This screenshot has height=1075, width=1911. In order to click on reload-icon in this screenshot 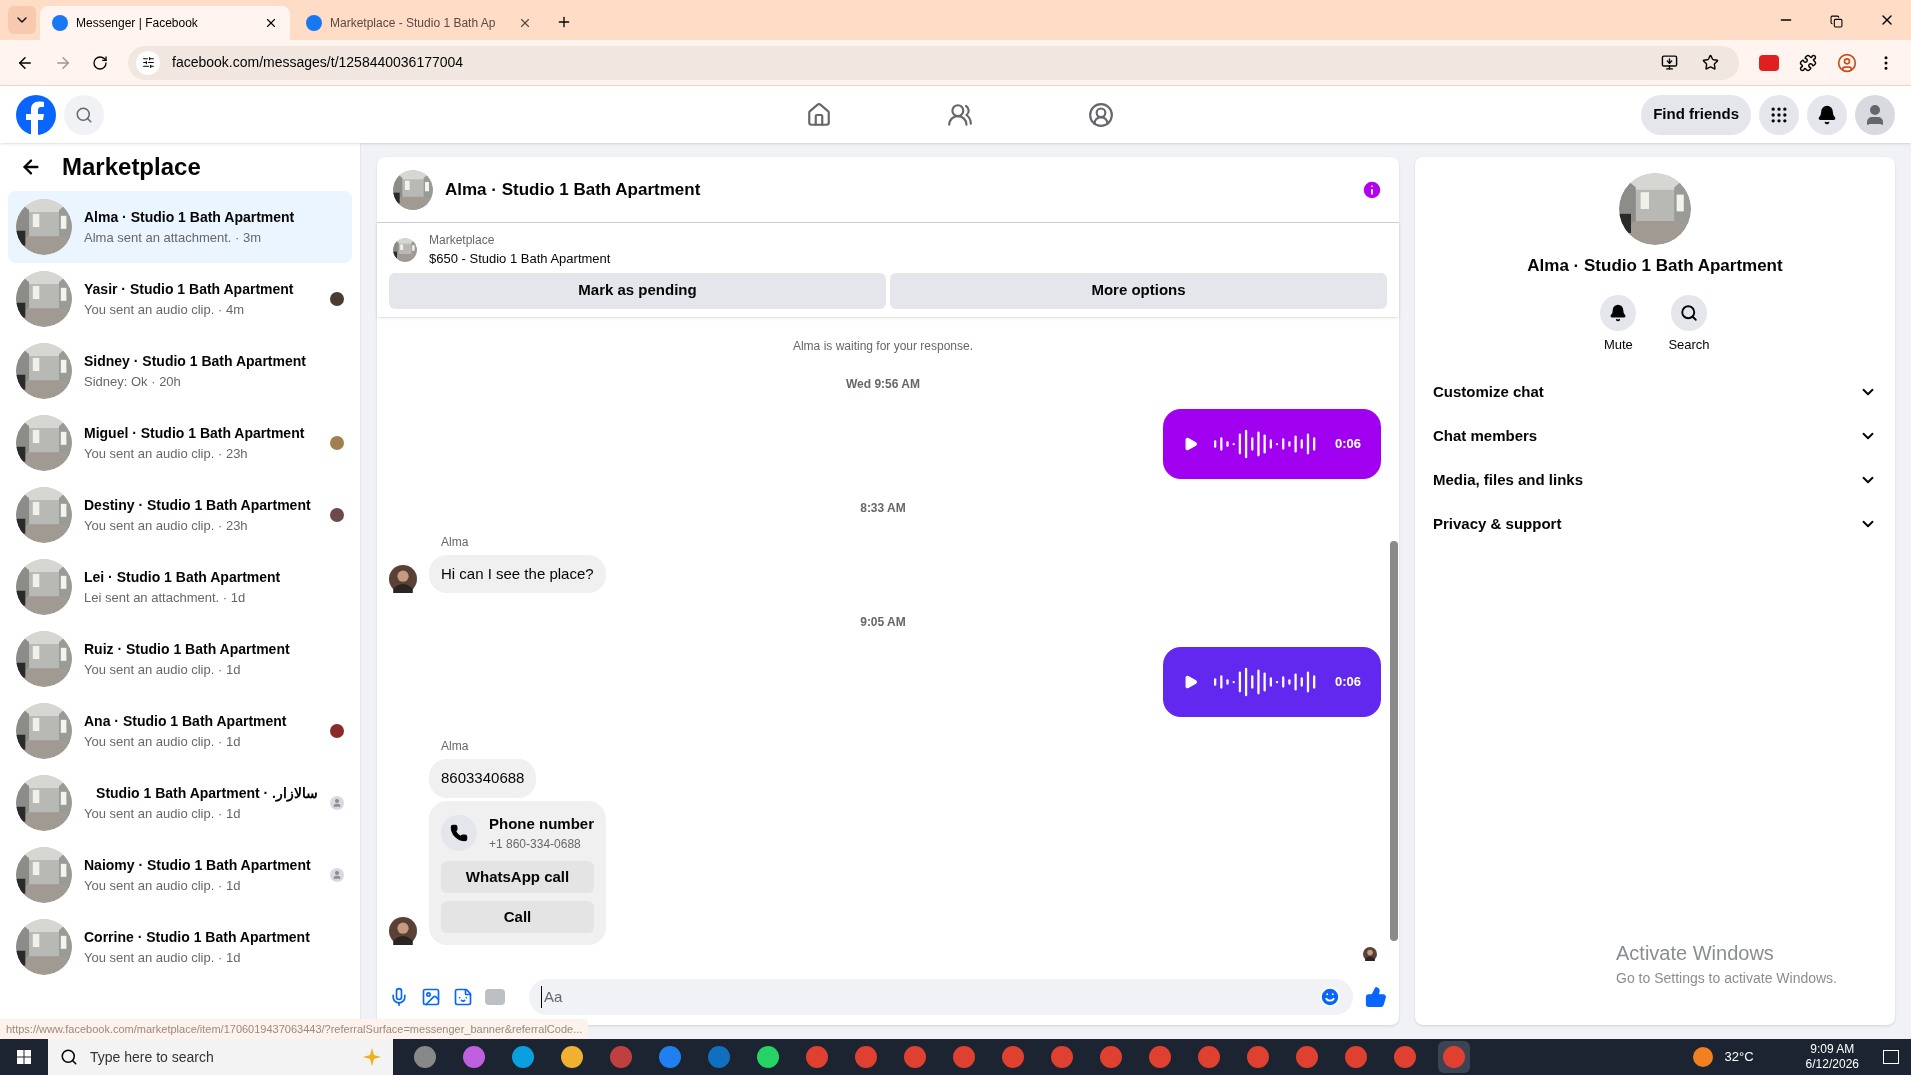, I will do `click(100, 62)`.